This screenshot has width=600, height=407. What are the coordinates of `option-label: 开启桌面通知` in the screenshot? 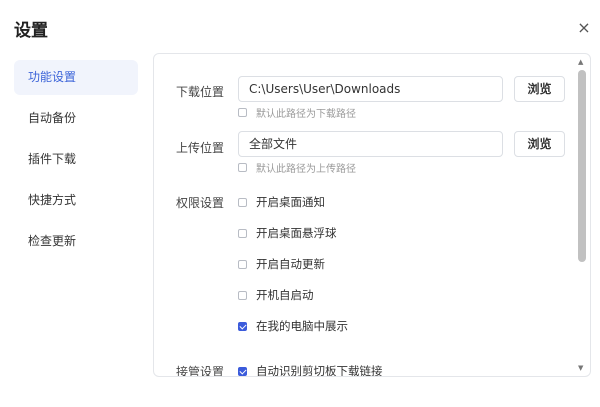 It's located at (290, 202).